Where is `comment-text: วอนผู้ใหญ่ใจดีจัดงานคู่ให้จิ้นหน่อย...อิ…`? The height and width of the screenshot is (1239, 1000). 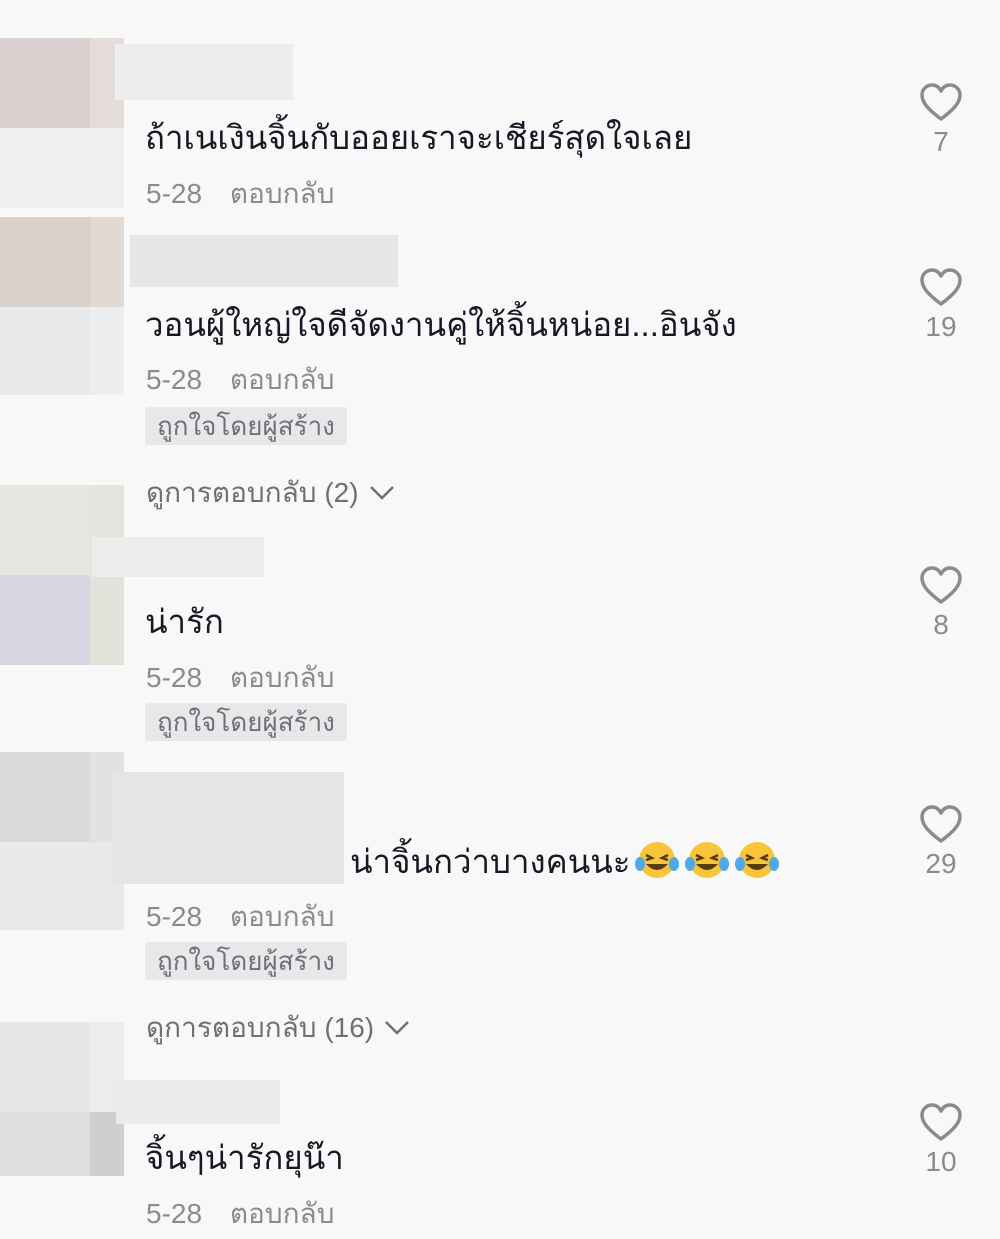 comment-text: วอนผู้ใหญ่ใจดีจัดงานคู่ให้จิ้นหน่อย...อิ… is located at coordinates (441, 324).